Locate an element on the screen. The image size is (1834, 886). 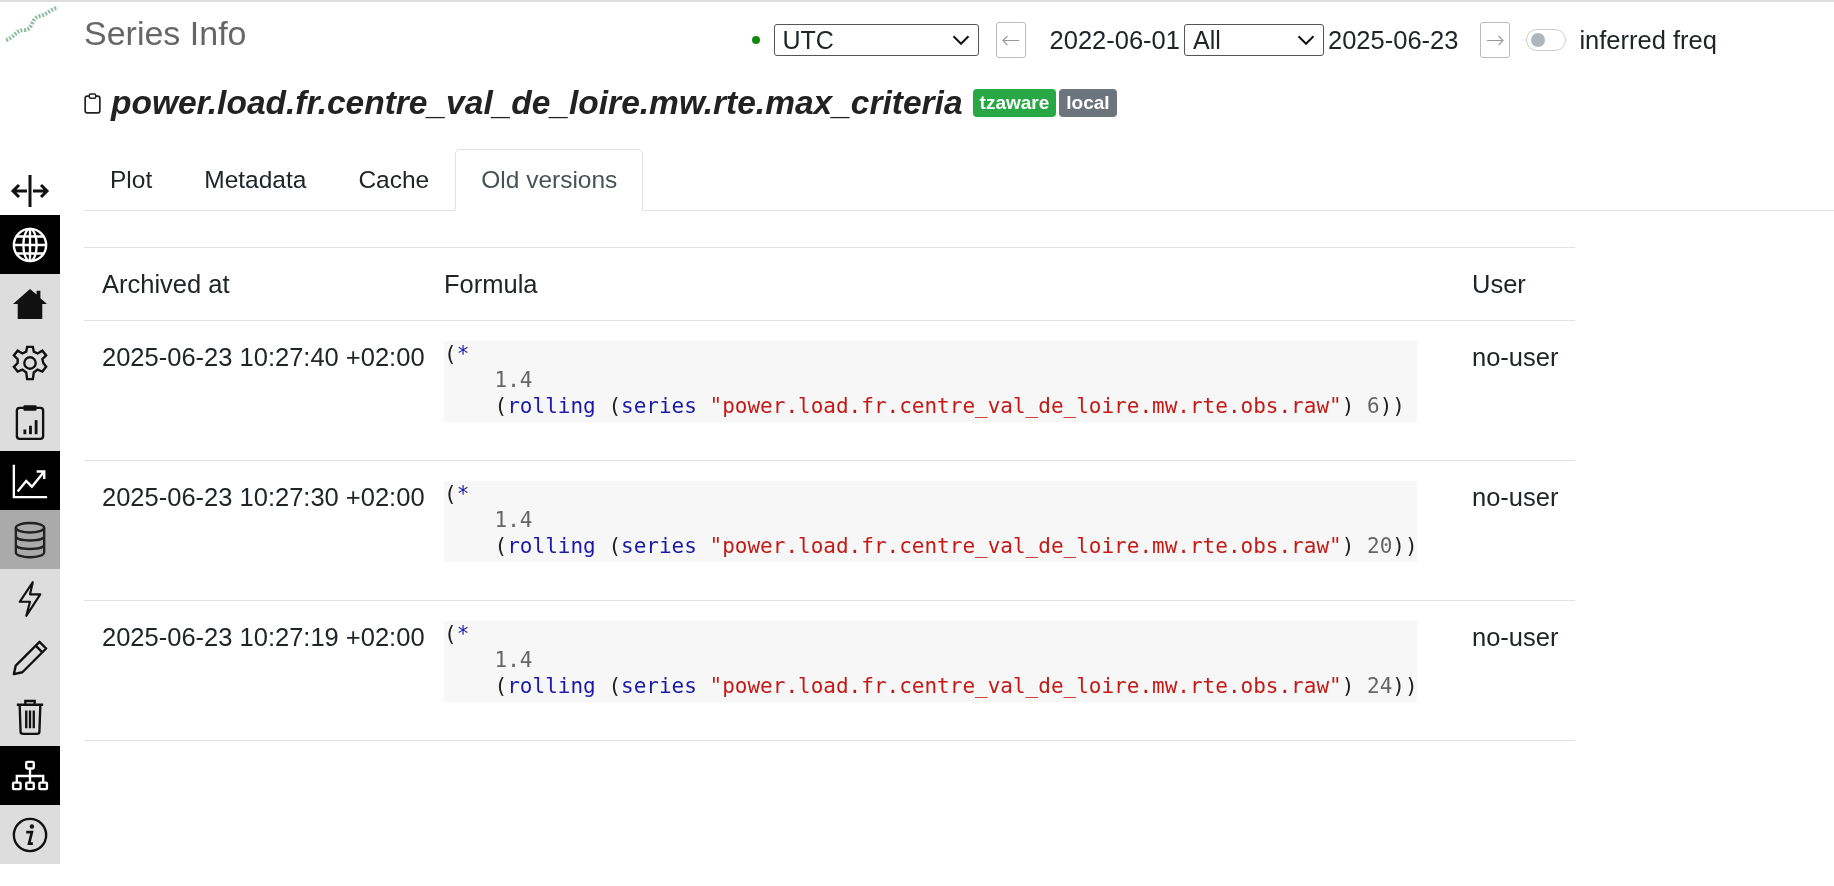
sidebar-globe-button is located at coordinates (30, 244).